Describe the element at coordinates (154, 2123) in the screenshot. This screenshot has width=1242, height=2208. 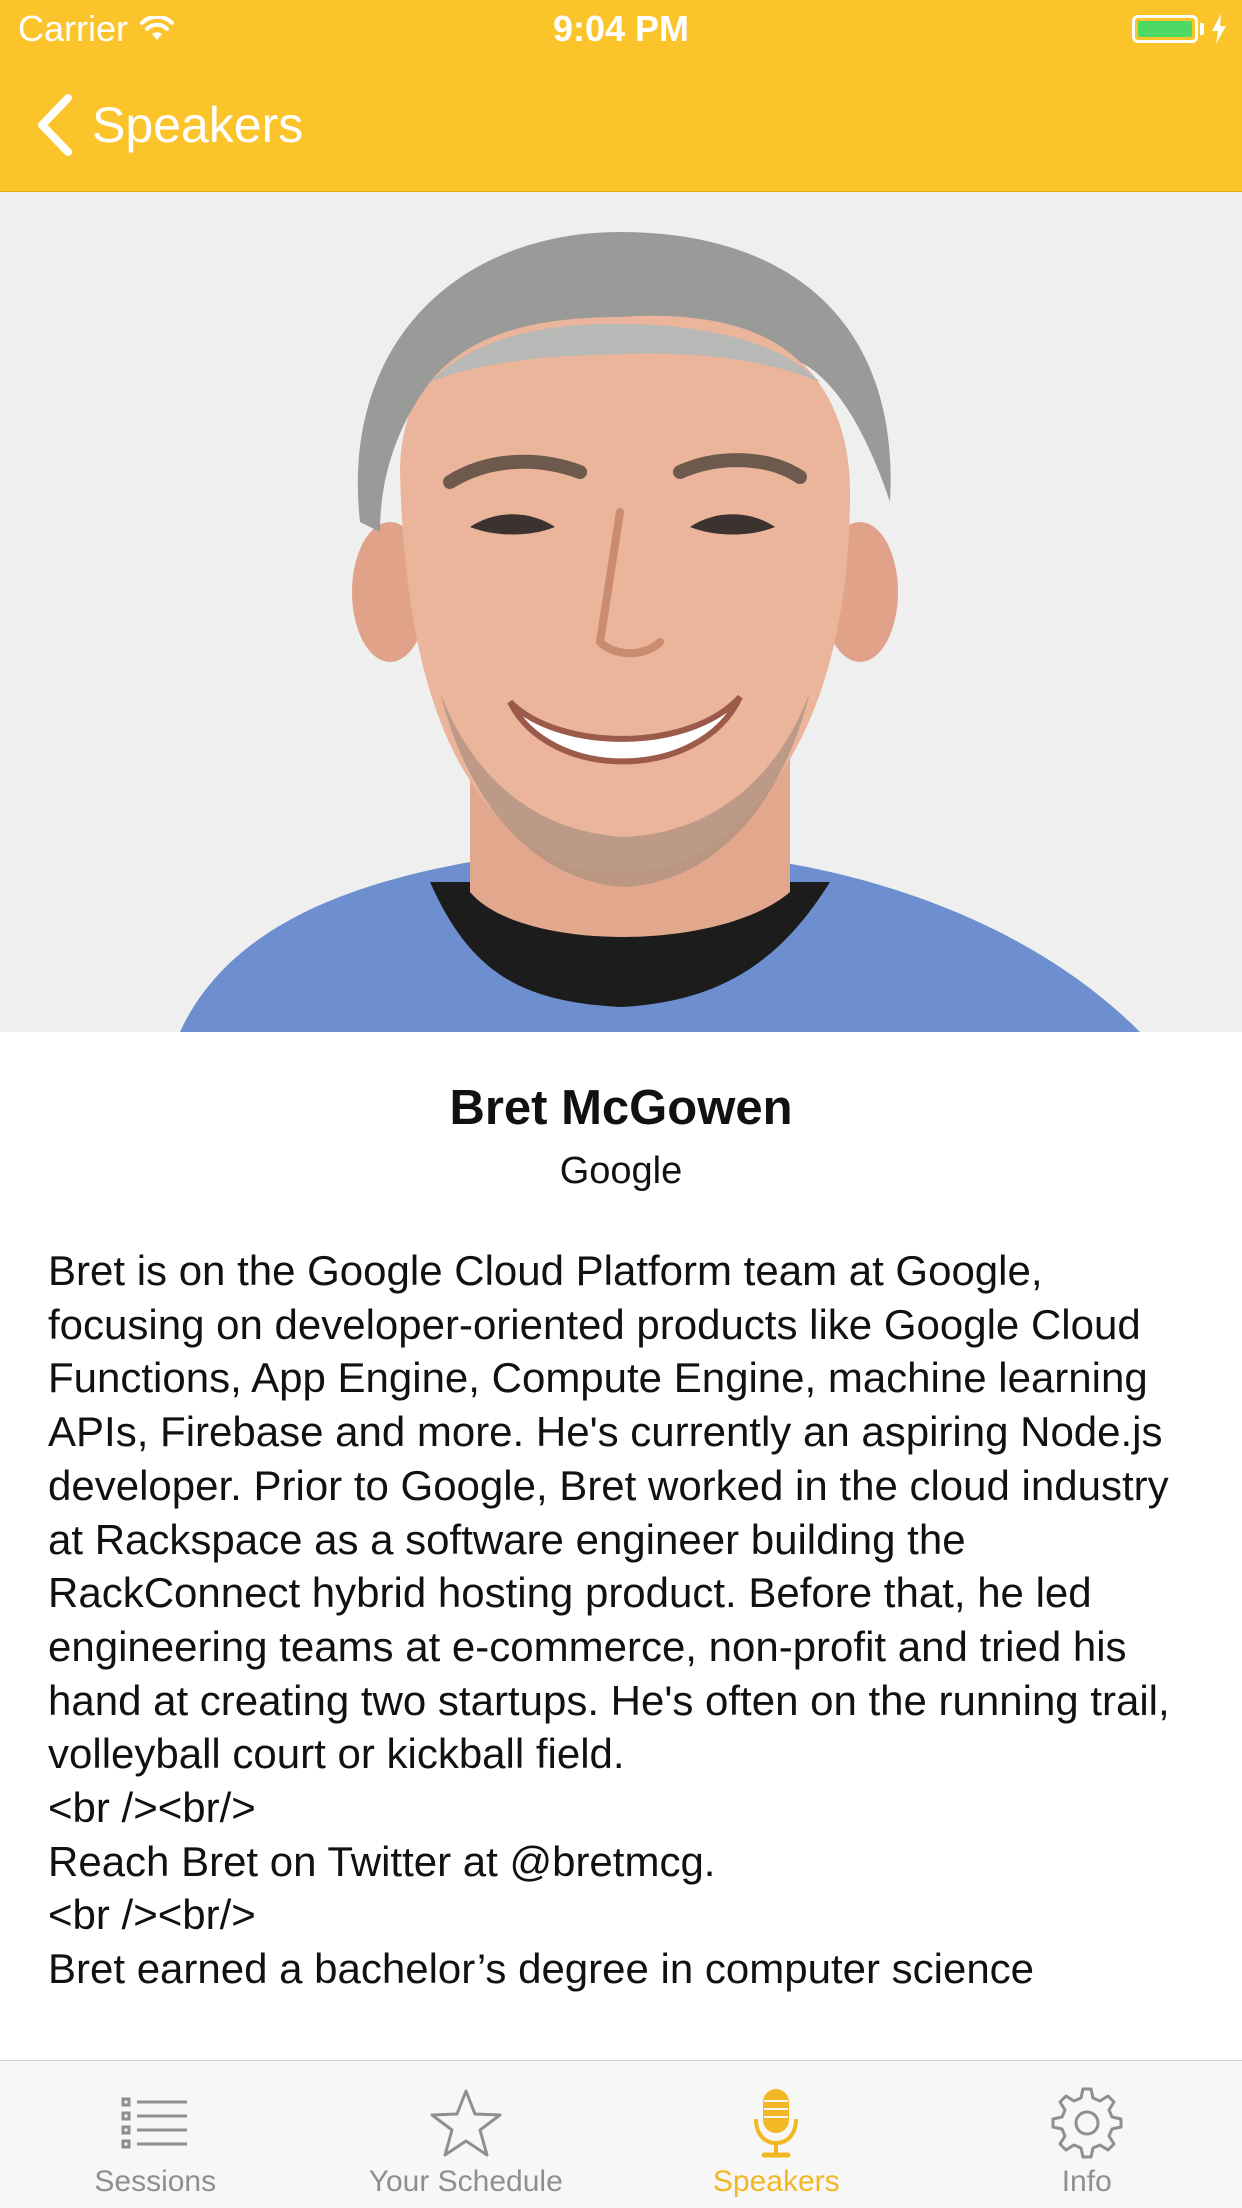
I see `list-icon` at that location.